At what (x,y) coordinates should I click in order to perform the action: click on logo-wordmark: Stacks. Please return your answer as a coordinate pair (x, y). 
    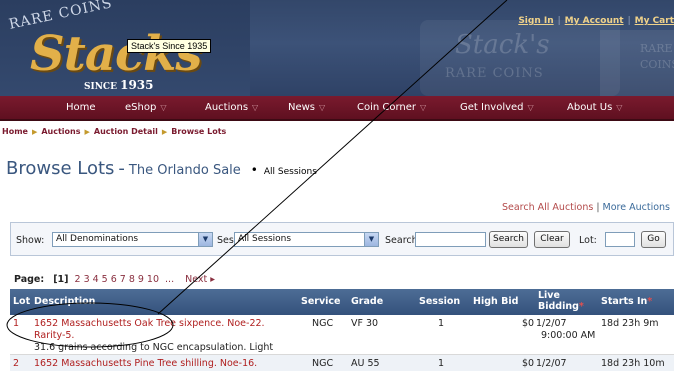
    Looking at the image, I should click on (116, 54).